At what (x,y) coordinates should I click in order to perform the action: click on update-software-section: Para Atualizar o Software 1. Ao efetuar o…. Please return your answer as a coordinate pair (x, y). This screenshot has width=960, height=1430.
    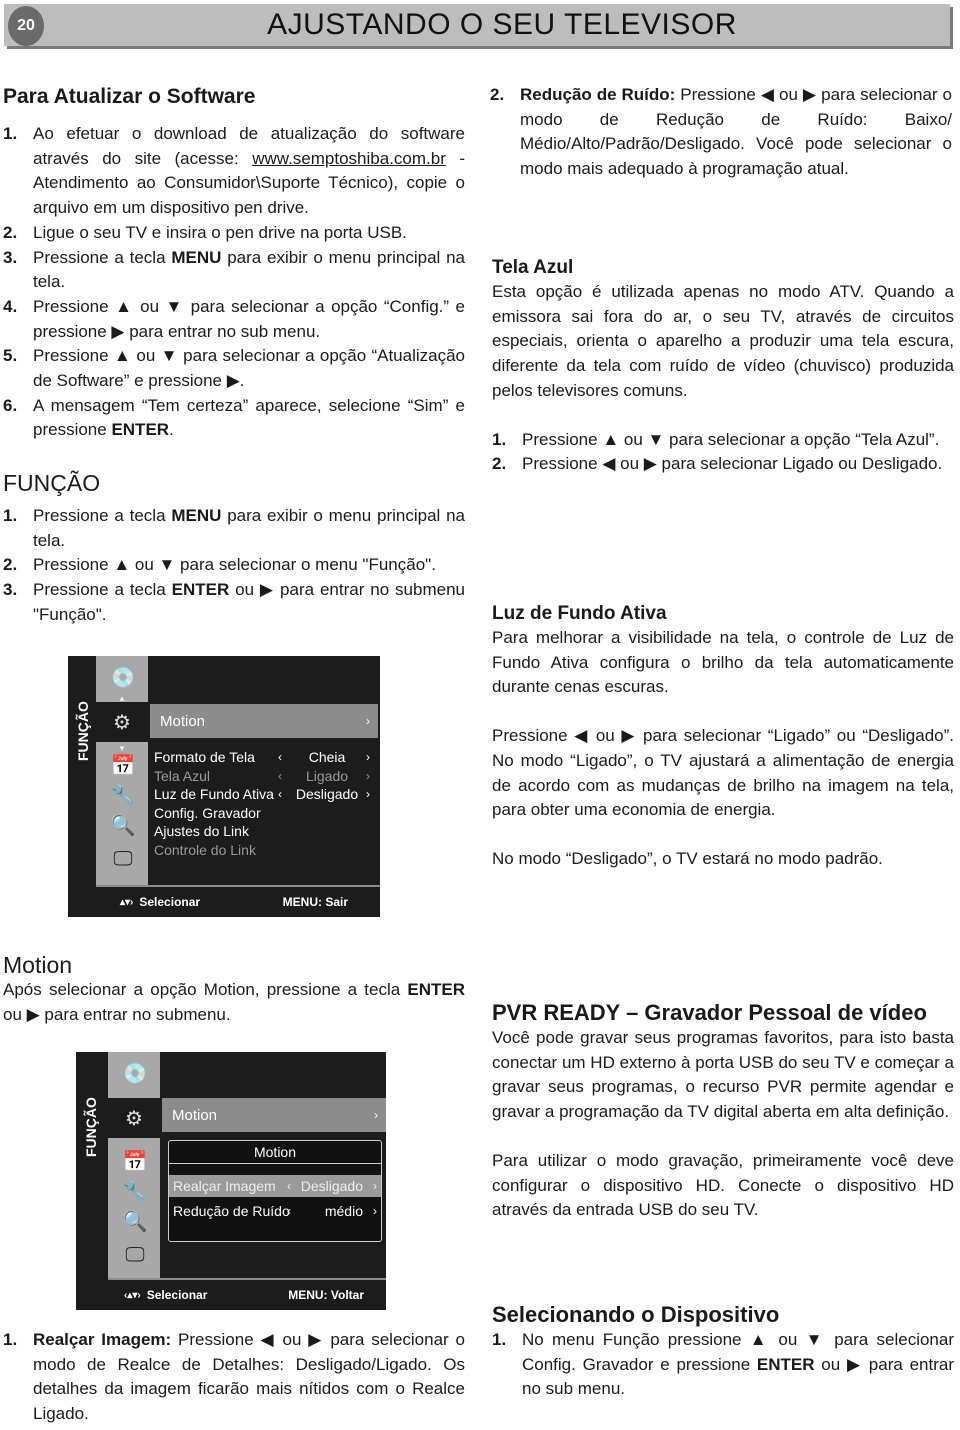
    Looking at the image, I should click on (234, 263).